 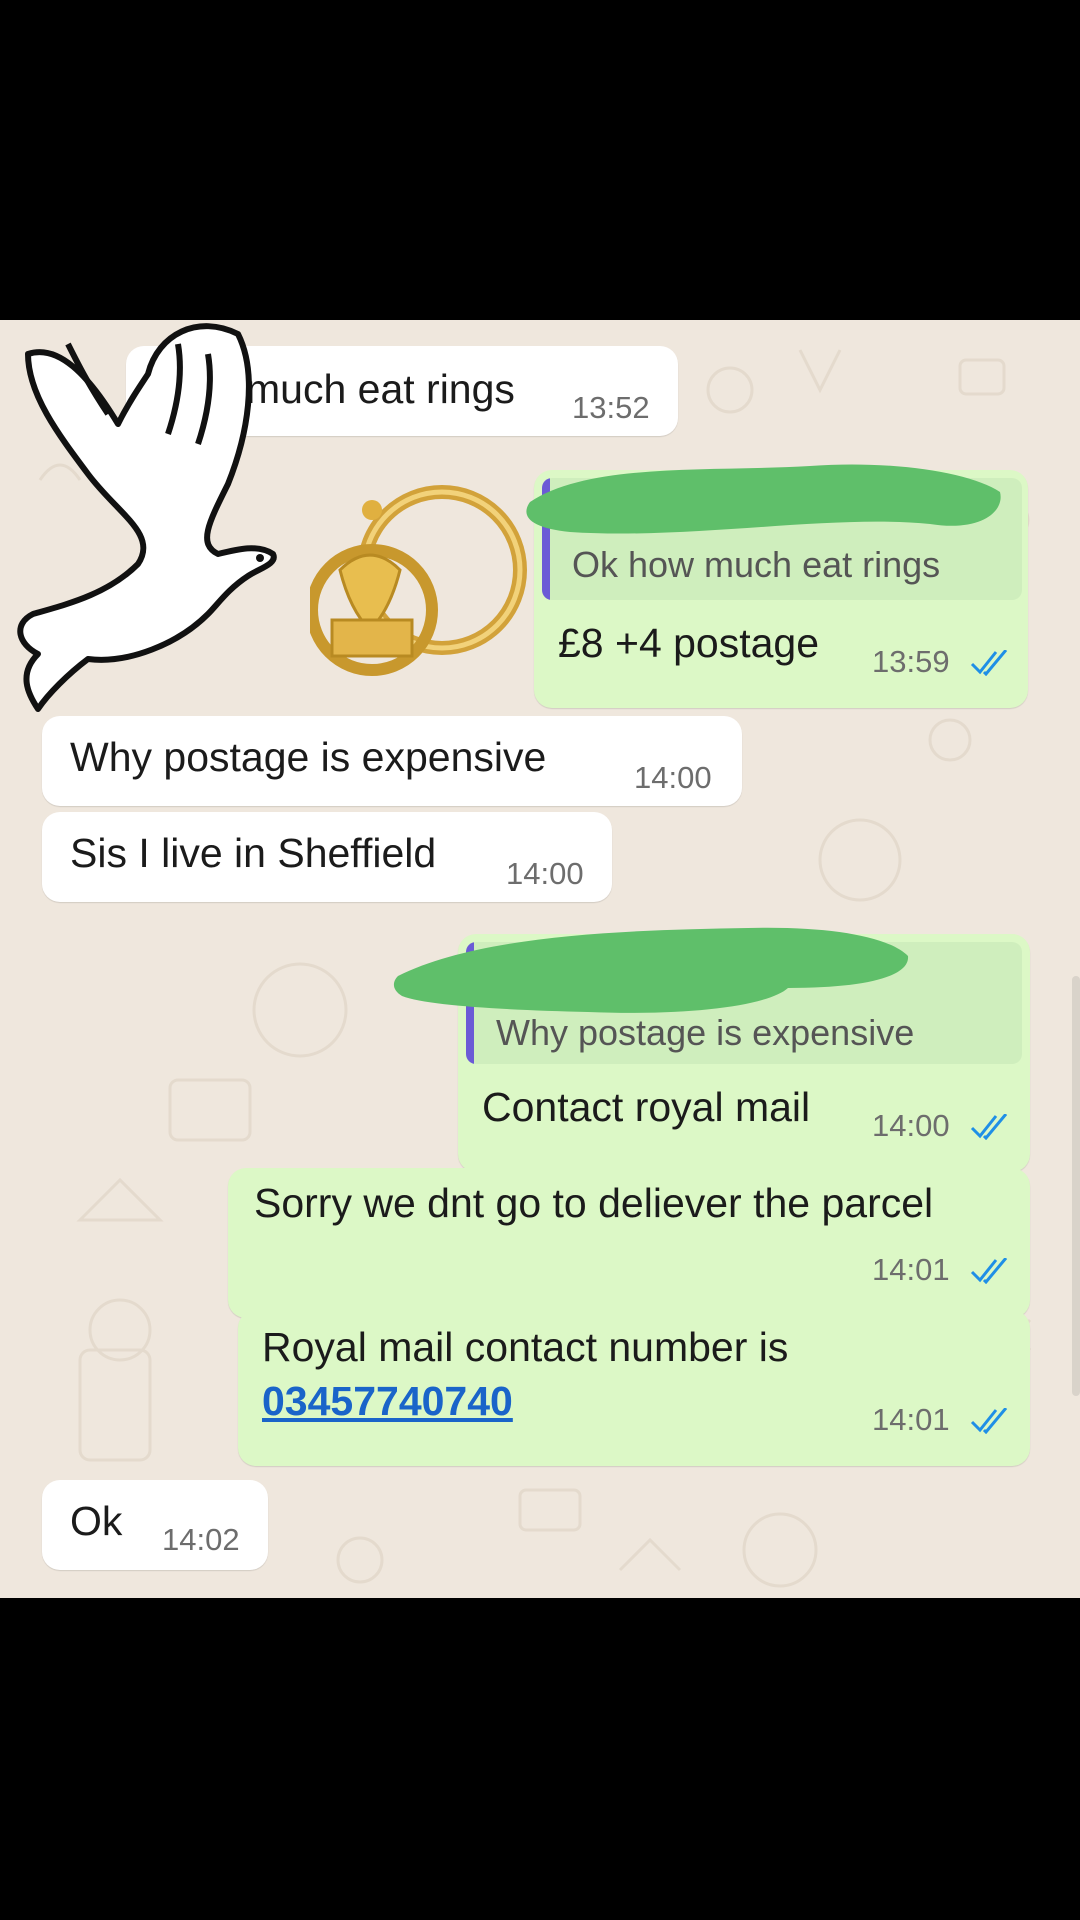 I want to click on message-text: Ok, so click(x=96, y=1521).